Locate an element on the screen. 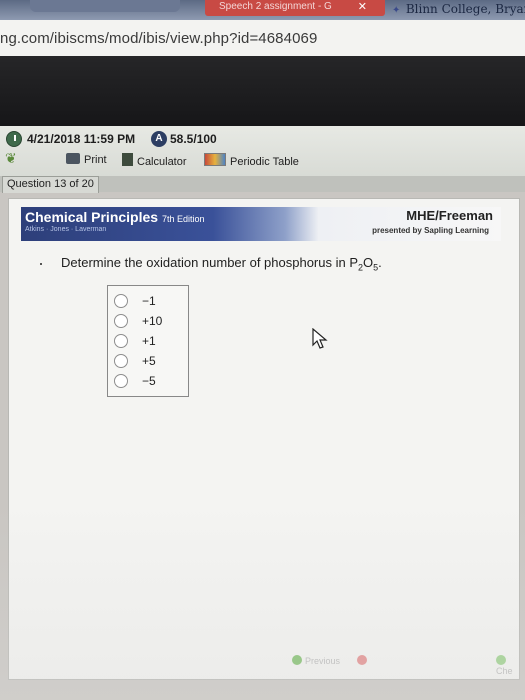 The width and height of the screenshot is (525, 700). previous-label: Previous is located at coordinates (323, 661).